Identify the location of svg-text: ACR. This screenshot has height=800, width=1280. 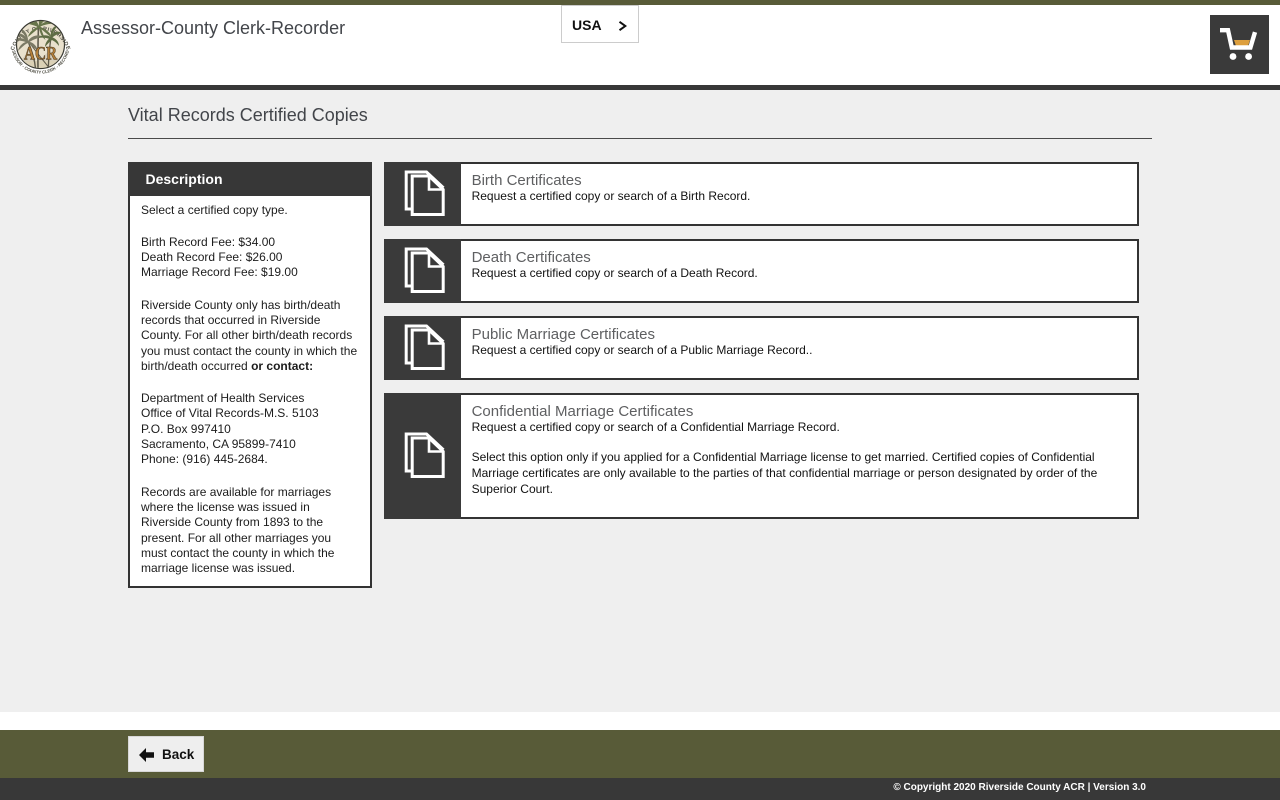
(40, 54).